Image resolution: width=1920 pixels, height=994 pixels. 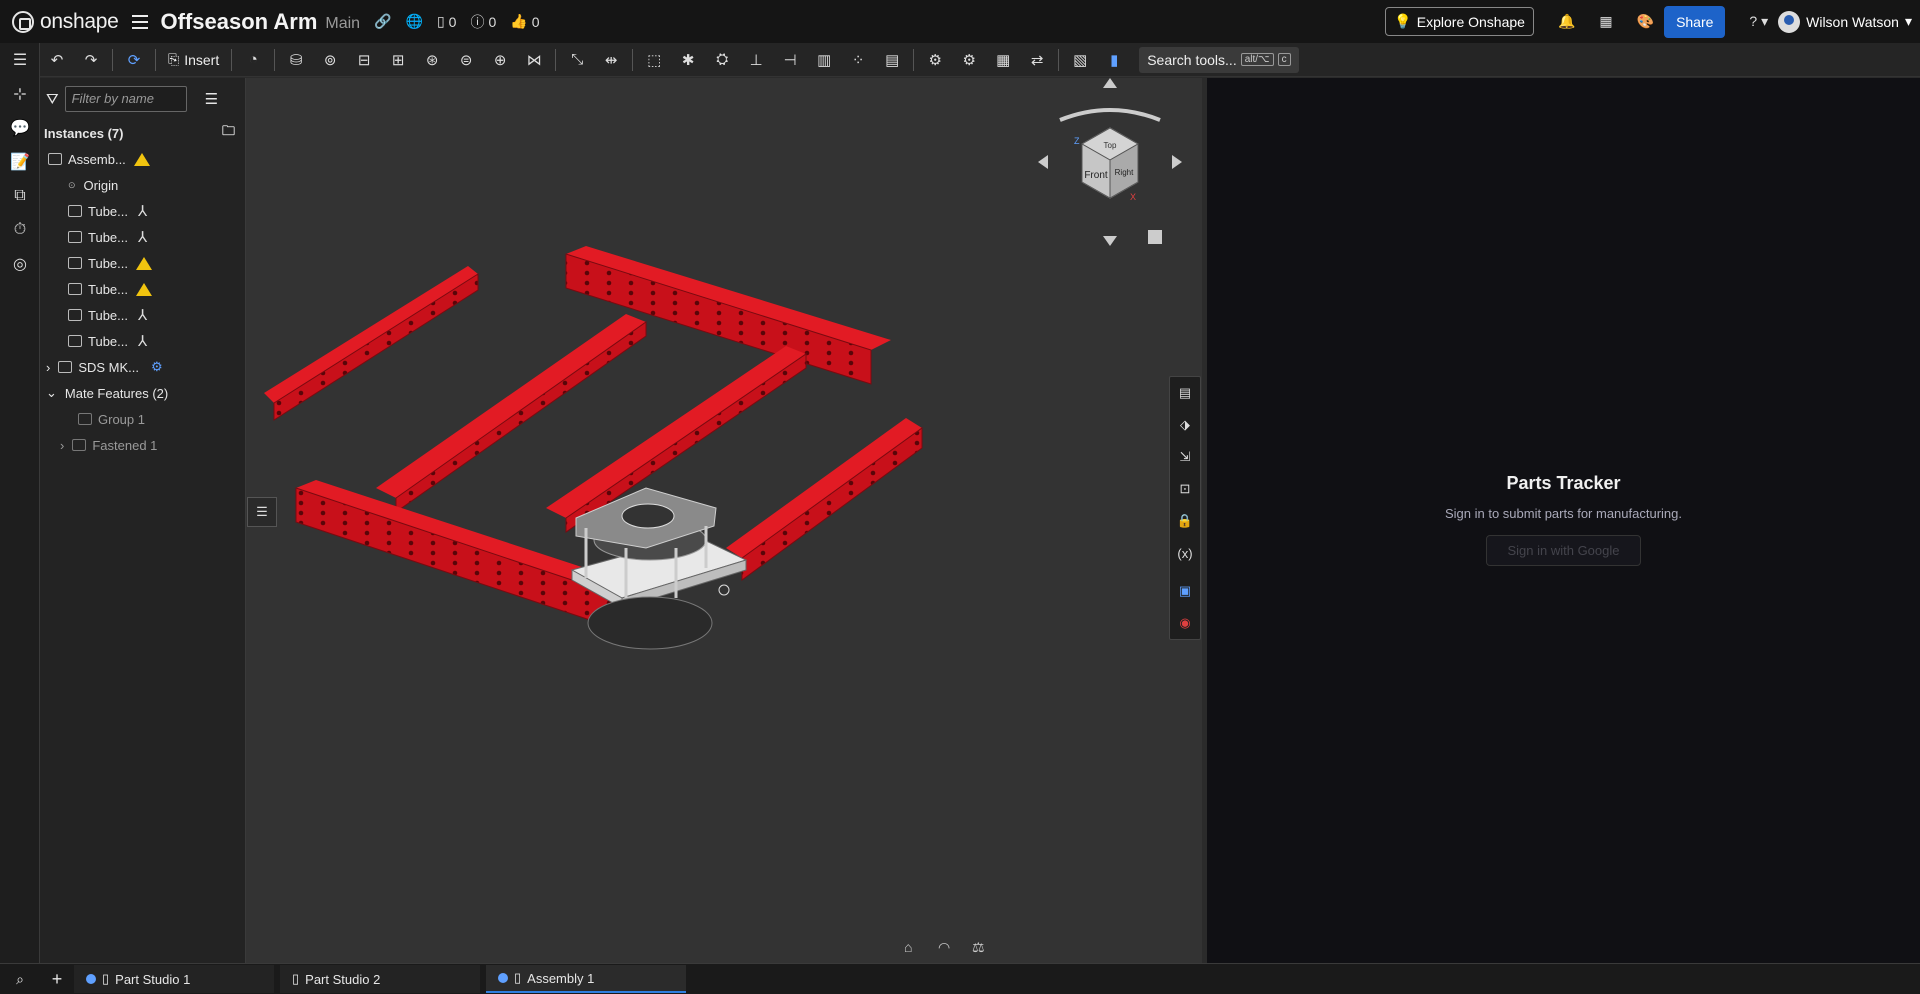 What do you see at coordinates (1003, 60) in the screenshot?
I see `grid-tool-icon: ▦` at bounding box center [1003, 60].